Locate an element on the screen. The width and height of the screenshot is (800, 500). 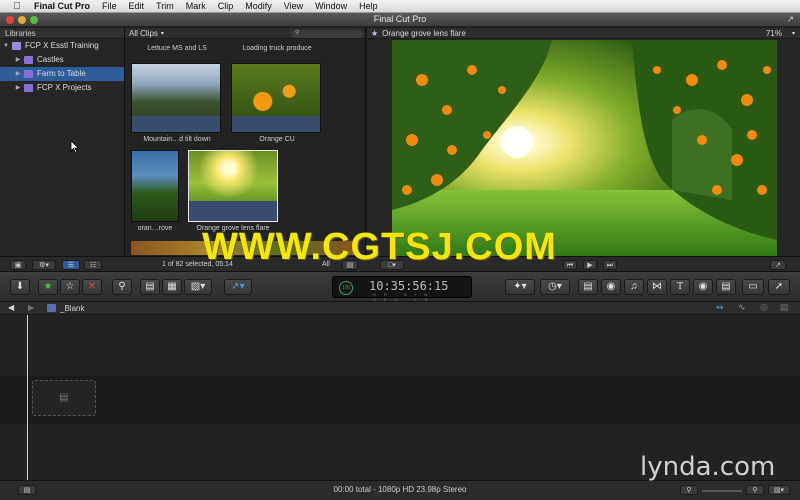
event-label: FCP X Projects is located at coordinates (64, 87).